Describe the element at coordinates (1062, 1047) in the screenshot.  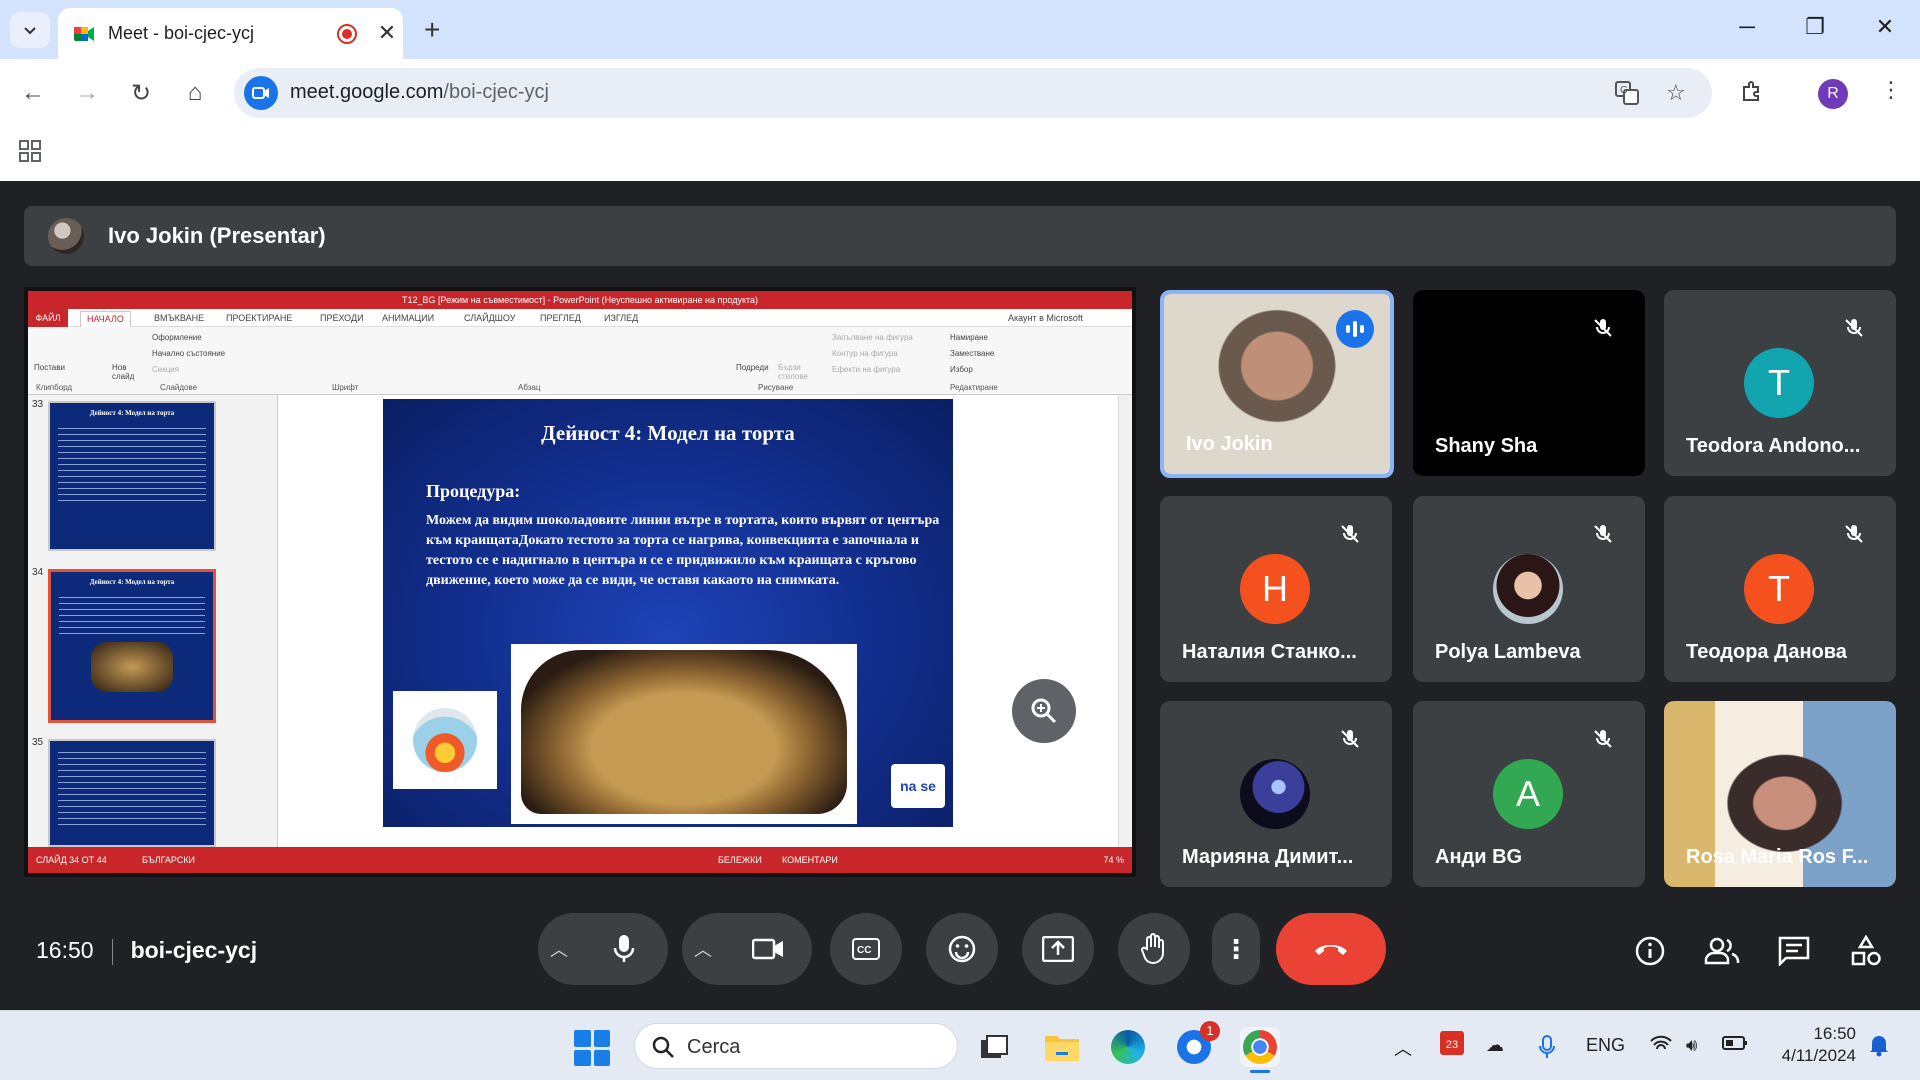
I see `file-explorer-icon` at that location.